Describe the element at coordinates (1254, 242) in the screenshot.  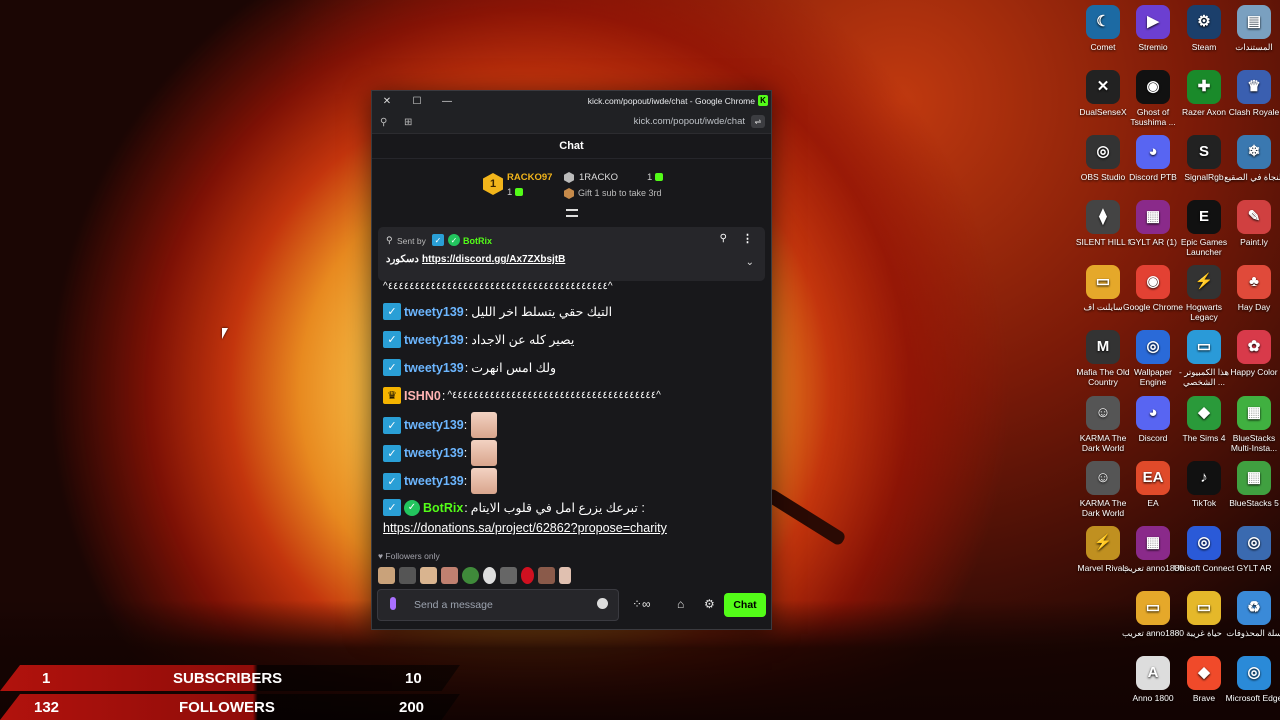
I see `desktop-shortcut-label: Paint.ly` at that location.